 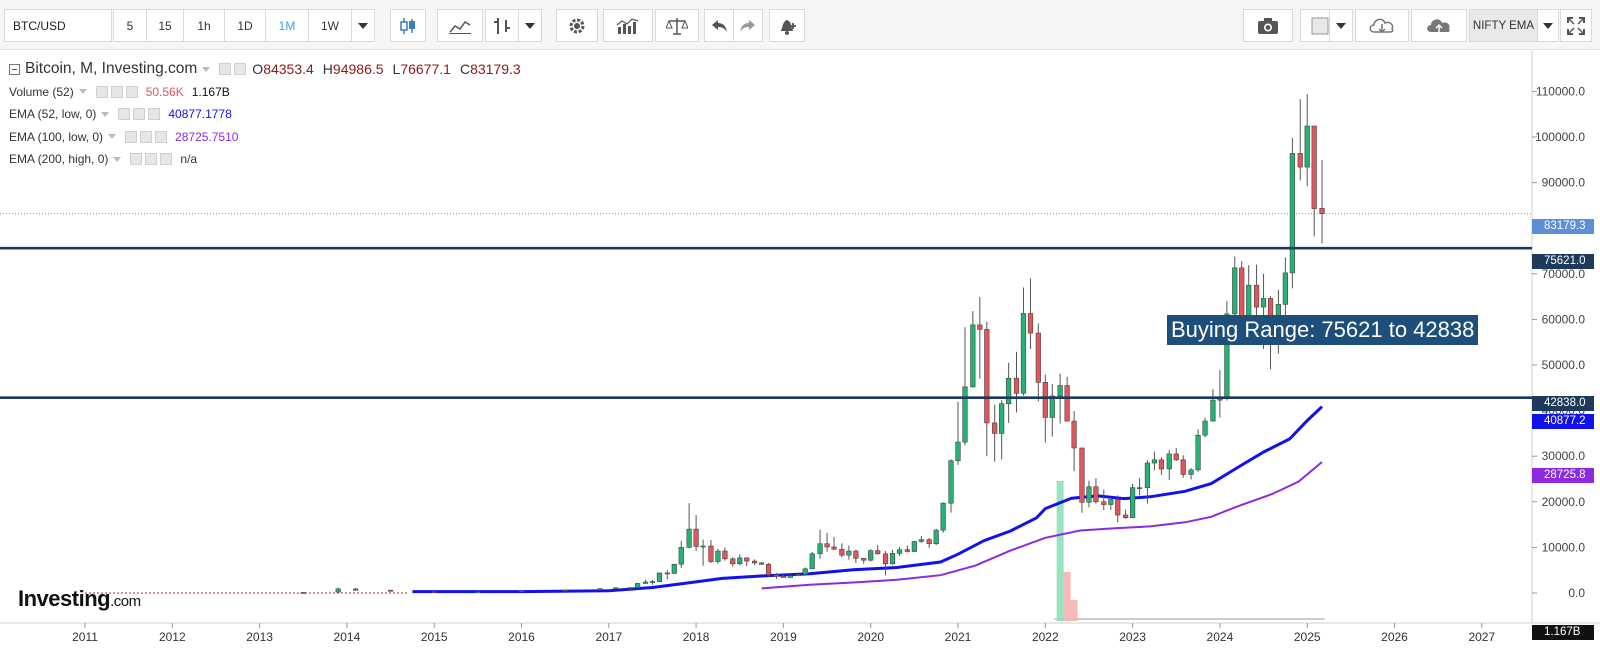 I want to click on template-button: NIFTY EMA, so click(x=1503, y=25).